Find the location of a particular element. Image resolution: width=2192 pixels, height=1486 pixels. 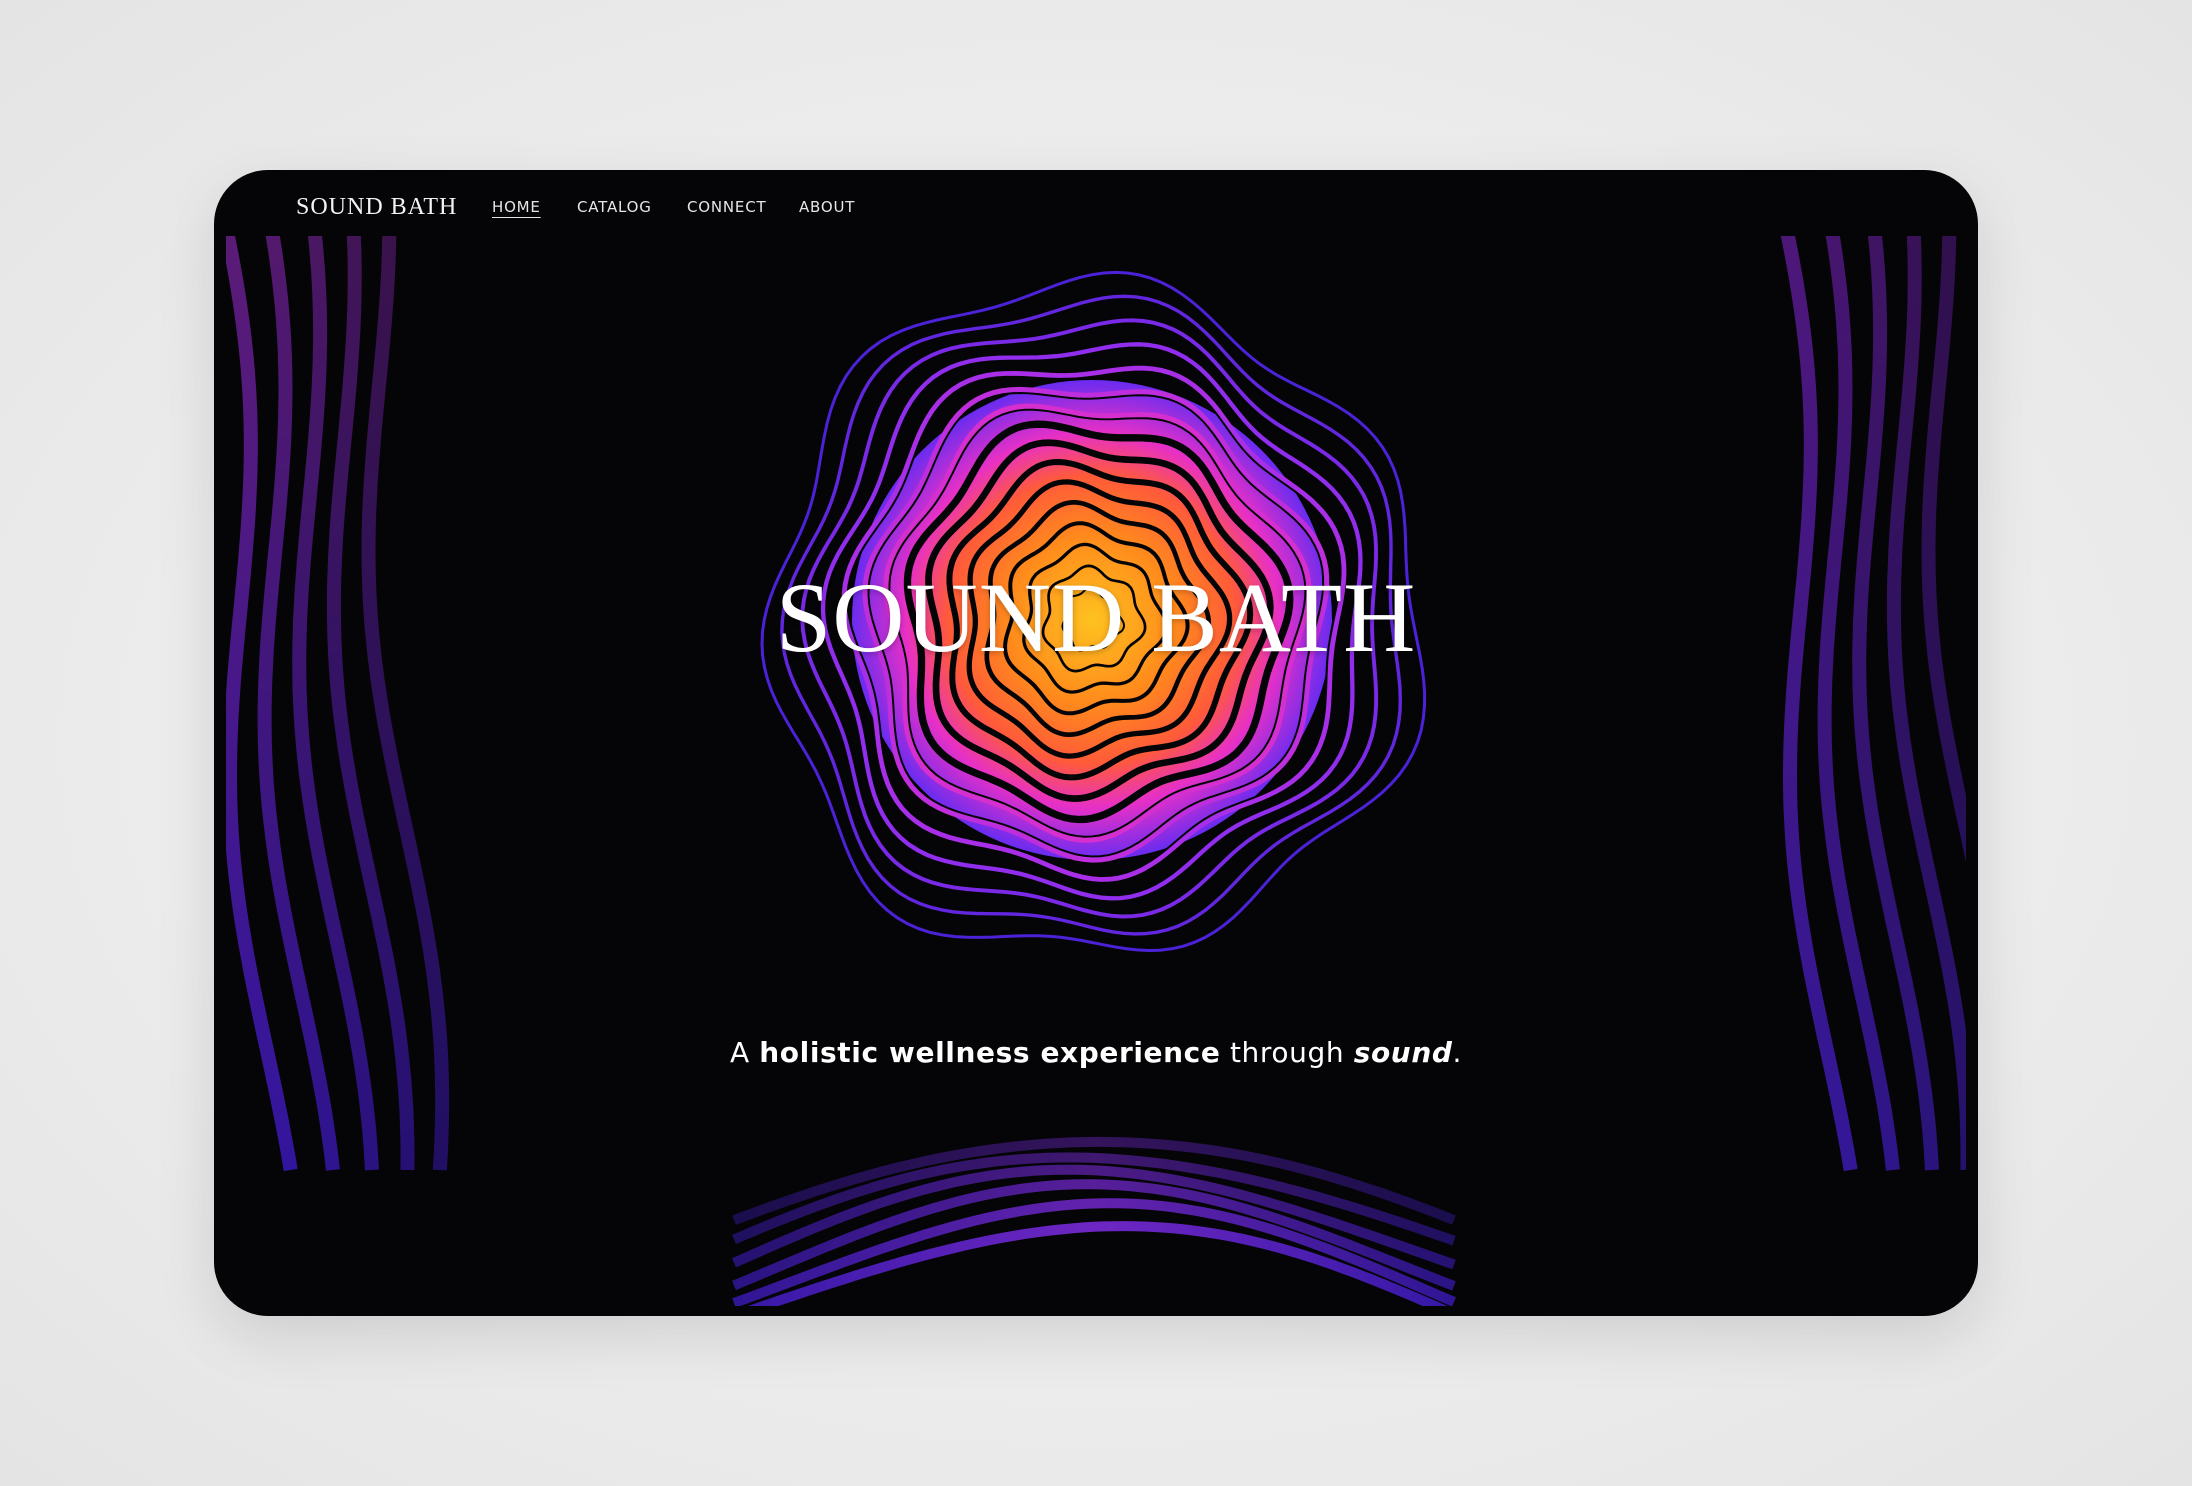

left-wave-lines is located at coordinates (338, 704).